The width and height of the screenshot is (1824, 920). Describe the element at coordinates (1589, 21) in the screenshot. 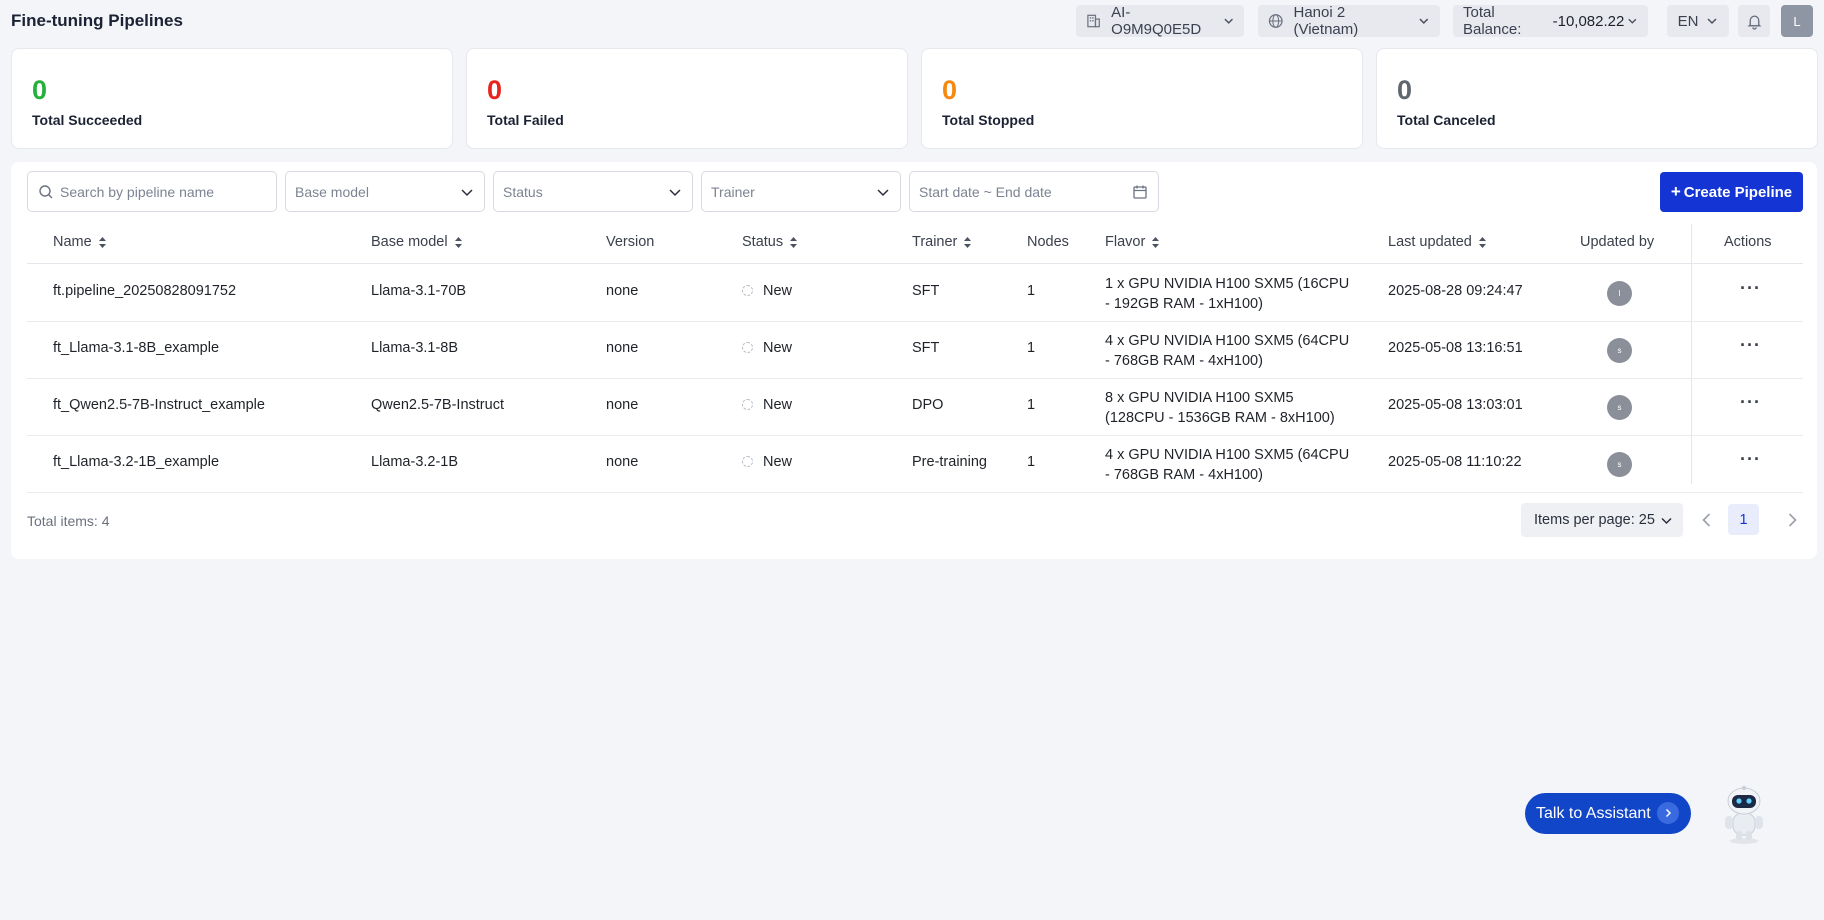

I see `balance-value: -10,082.22 ₫` at that location.